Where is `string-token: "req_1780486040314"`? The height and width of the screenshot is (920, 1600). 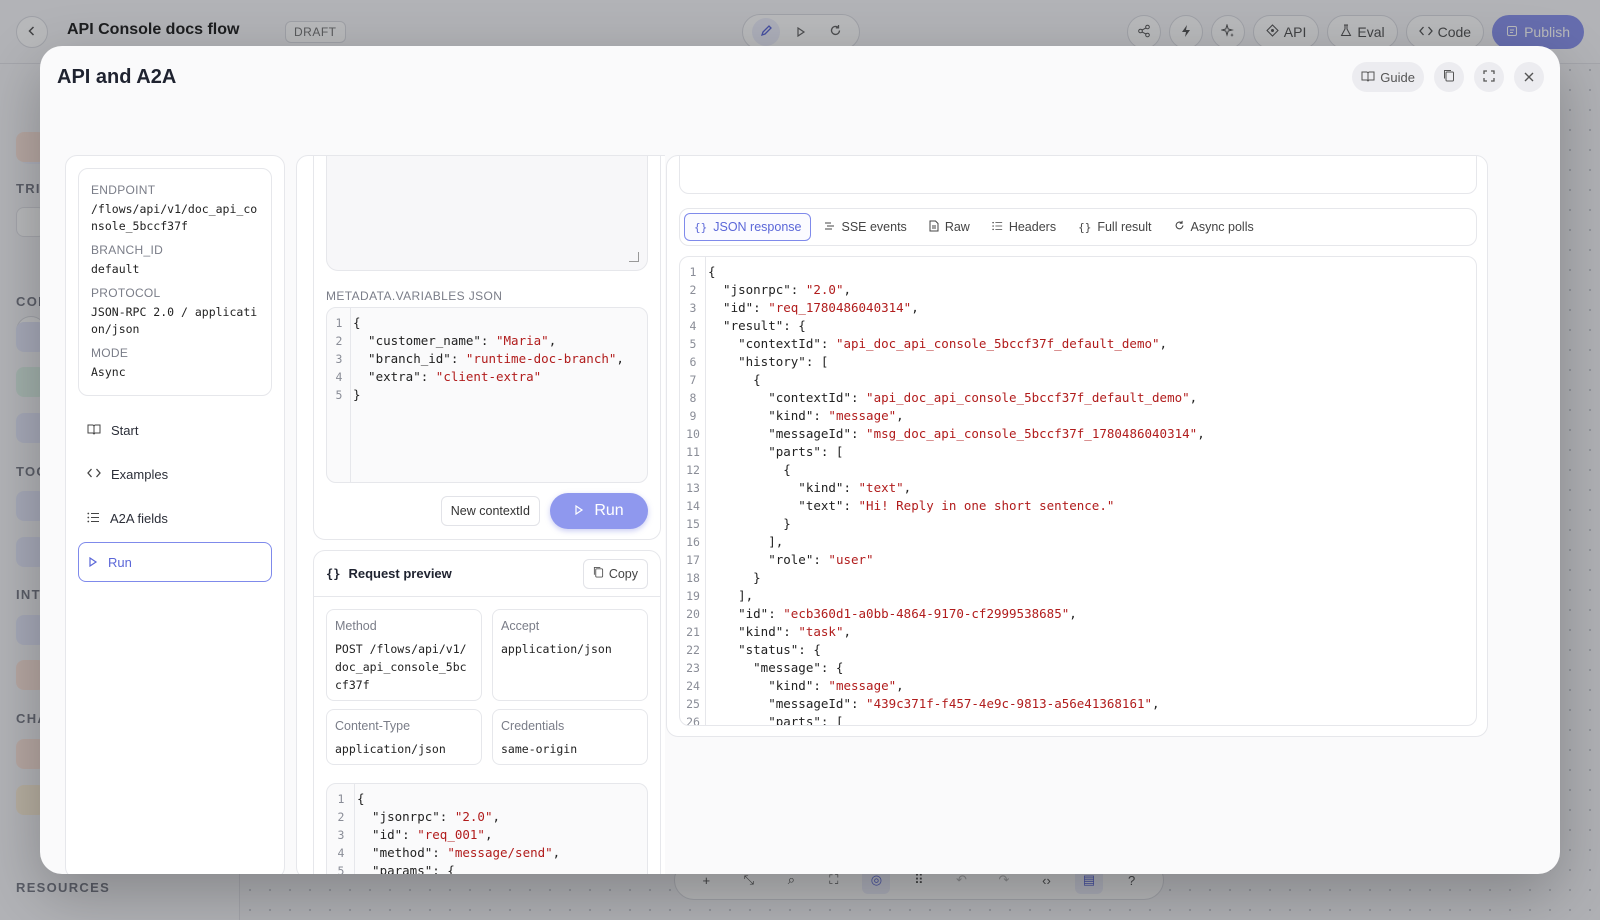
string-token: "req_1780486040314" is located at coordinates (840, 307).